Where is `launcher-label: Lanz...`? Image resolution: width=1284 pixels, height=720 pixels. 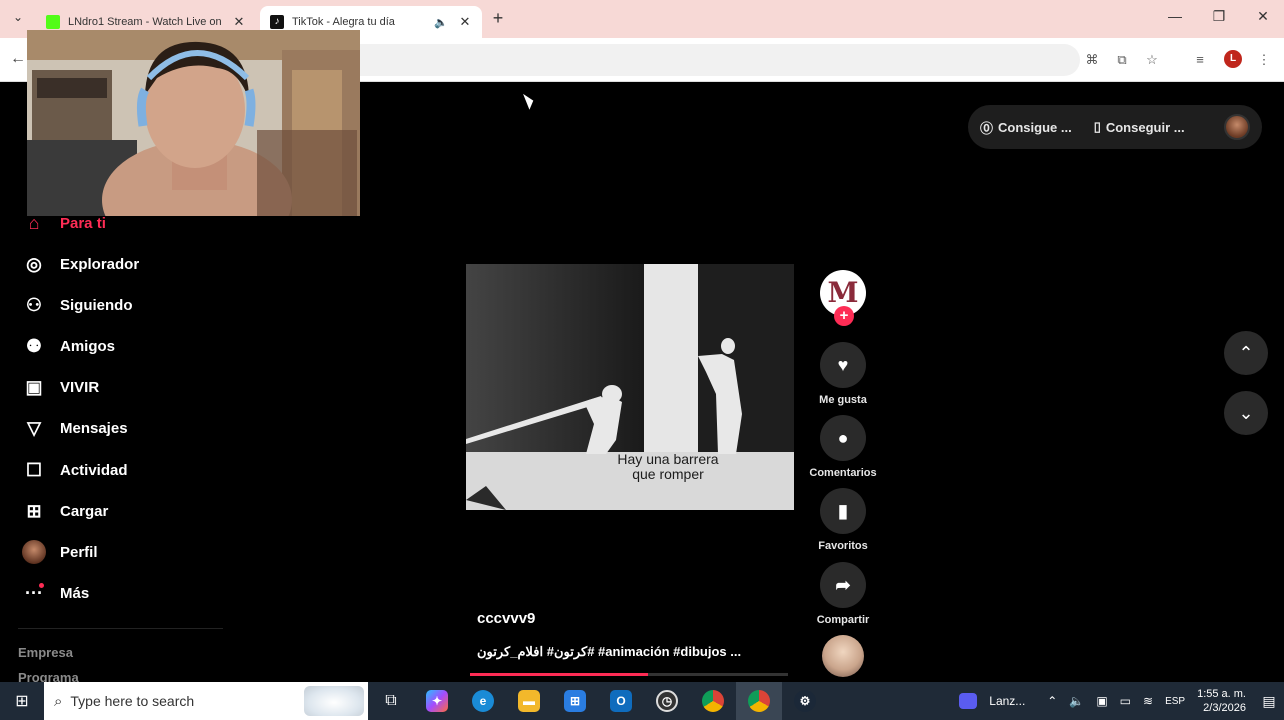 launcher-label: Lanz... is located at coordinates (1007, 701).